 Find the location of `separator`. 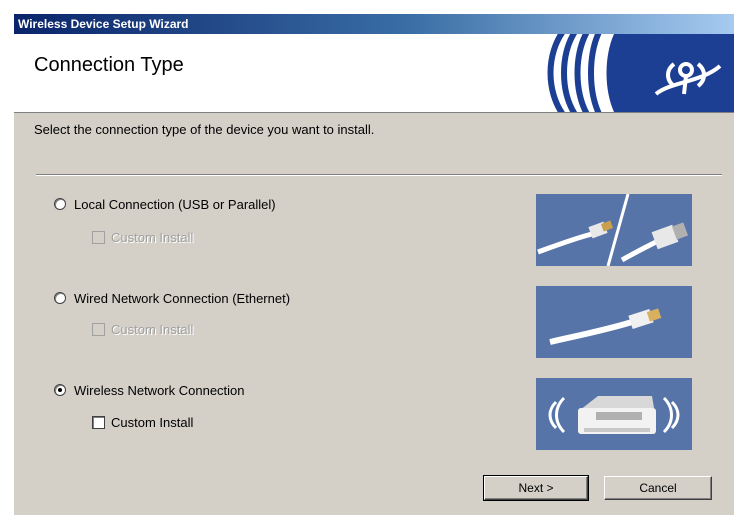

separator is located at coordinates (379, 175).